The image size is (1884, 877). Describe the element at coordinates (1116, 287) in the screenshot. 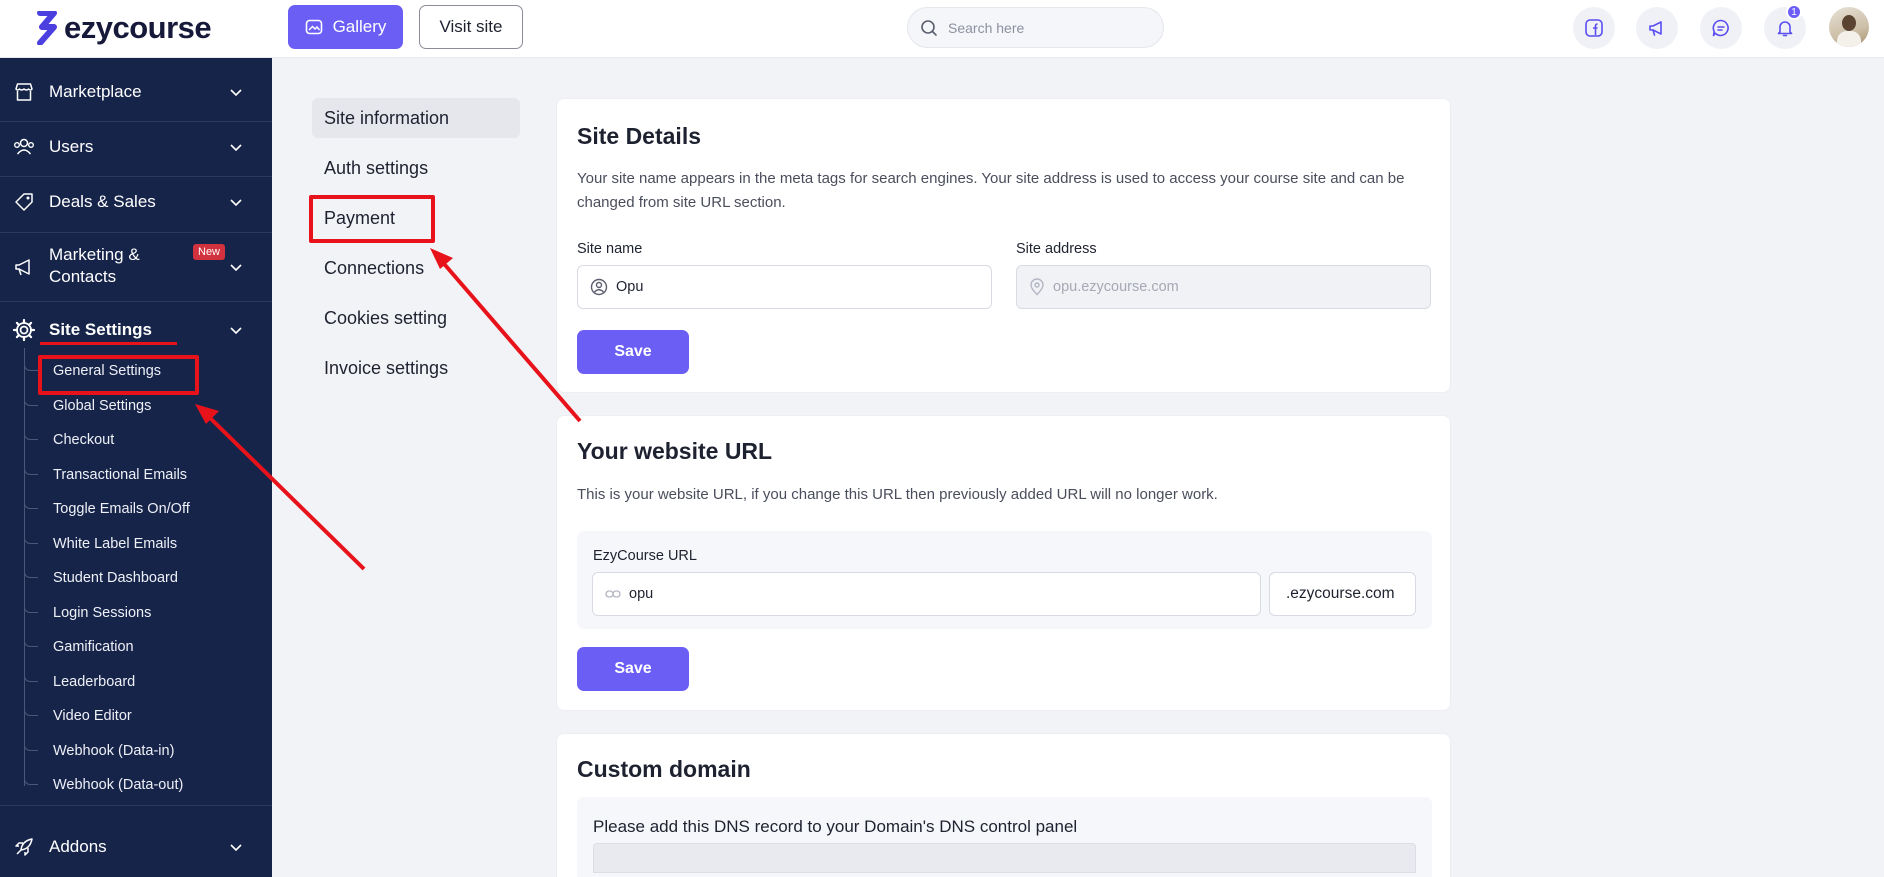

I see `site-address-value: opu.ezycourse.com` at that location.